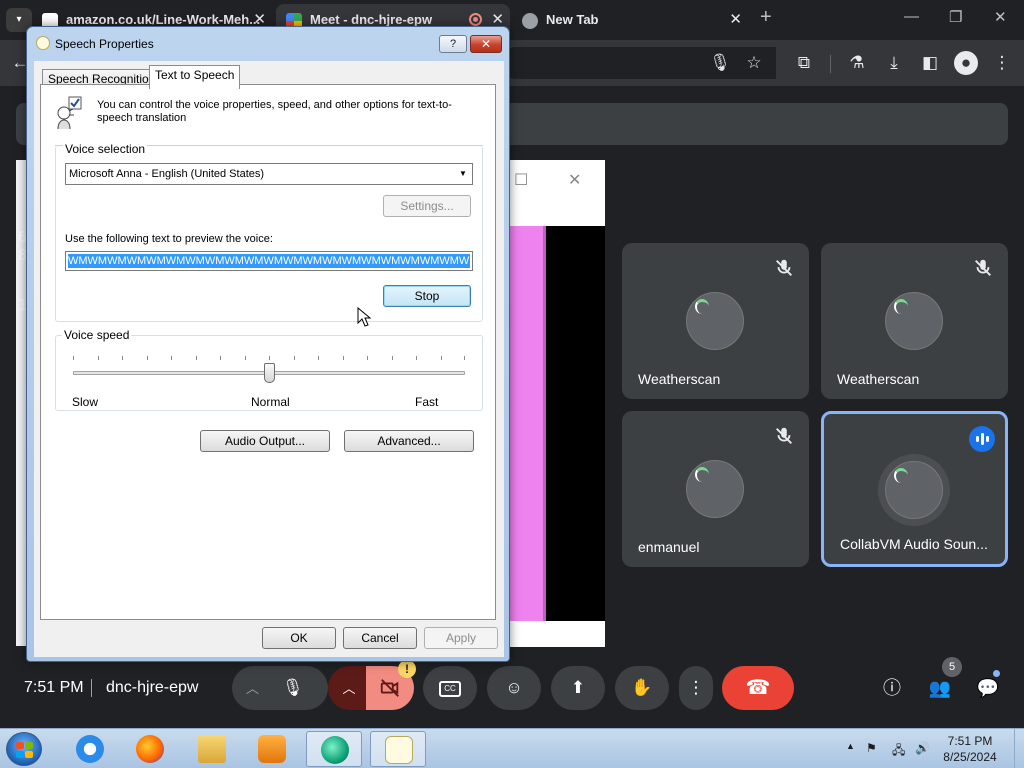  I want to click on dropdown-arrow-icon: ▼, so click(463, 174).